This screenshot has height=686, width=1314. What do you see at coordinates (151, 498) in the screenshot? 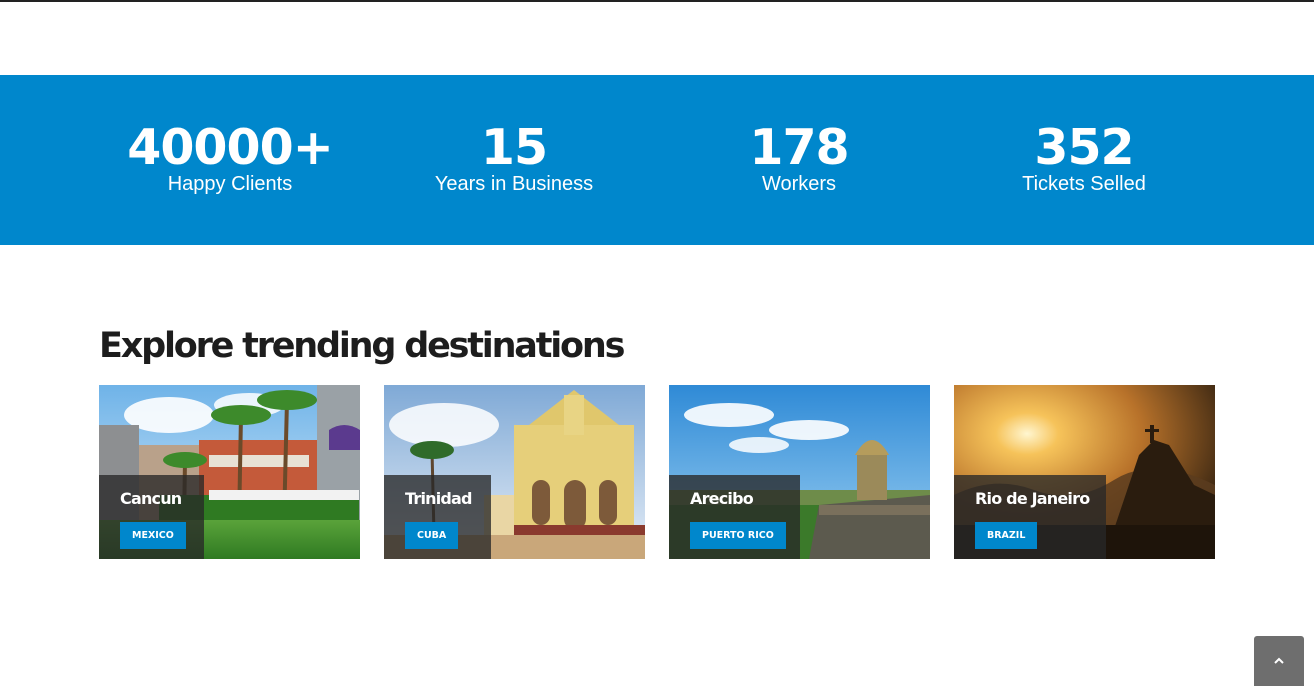
I see `destination-name: Cancun` at bounding box center [151, 498].